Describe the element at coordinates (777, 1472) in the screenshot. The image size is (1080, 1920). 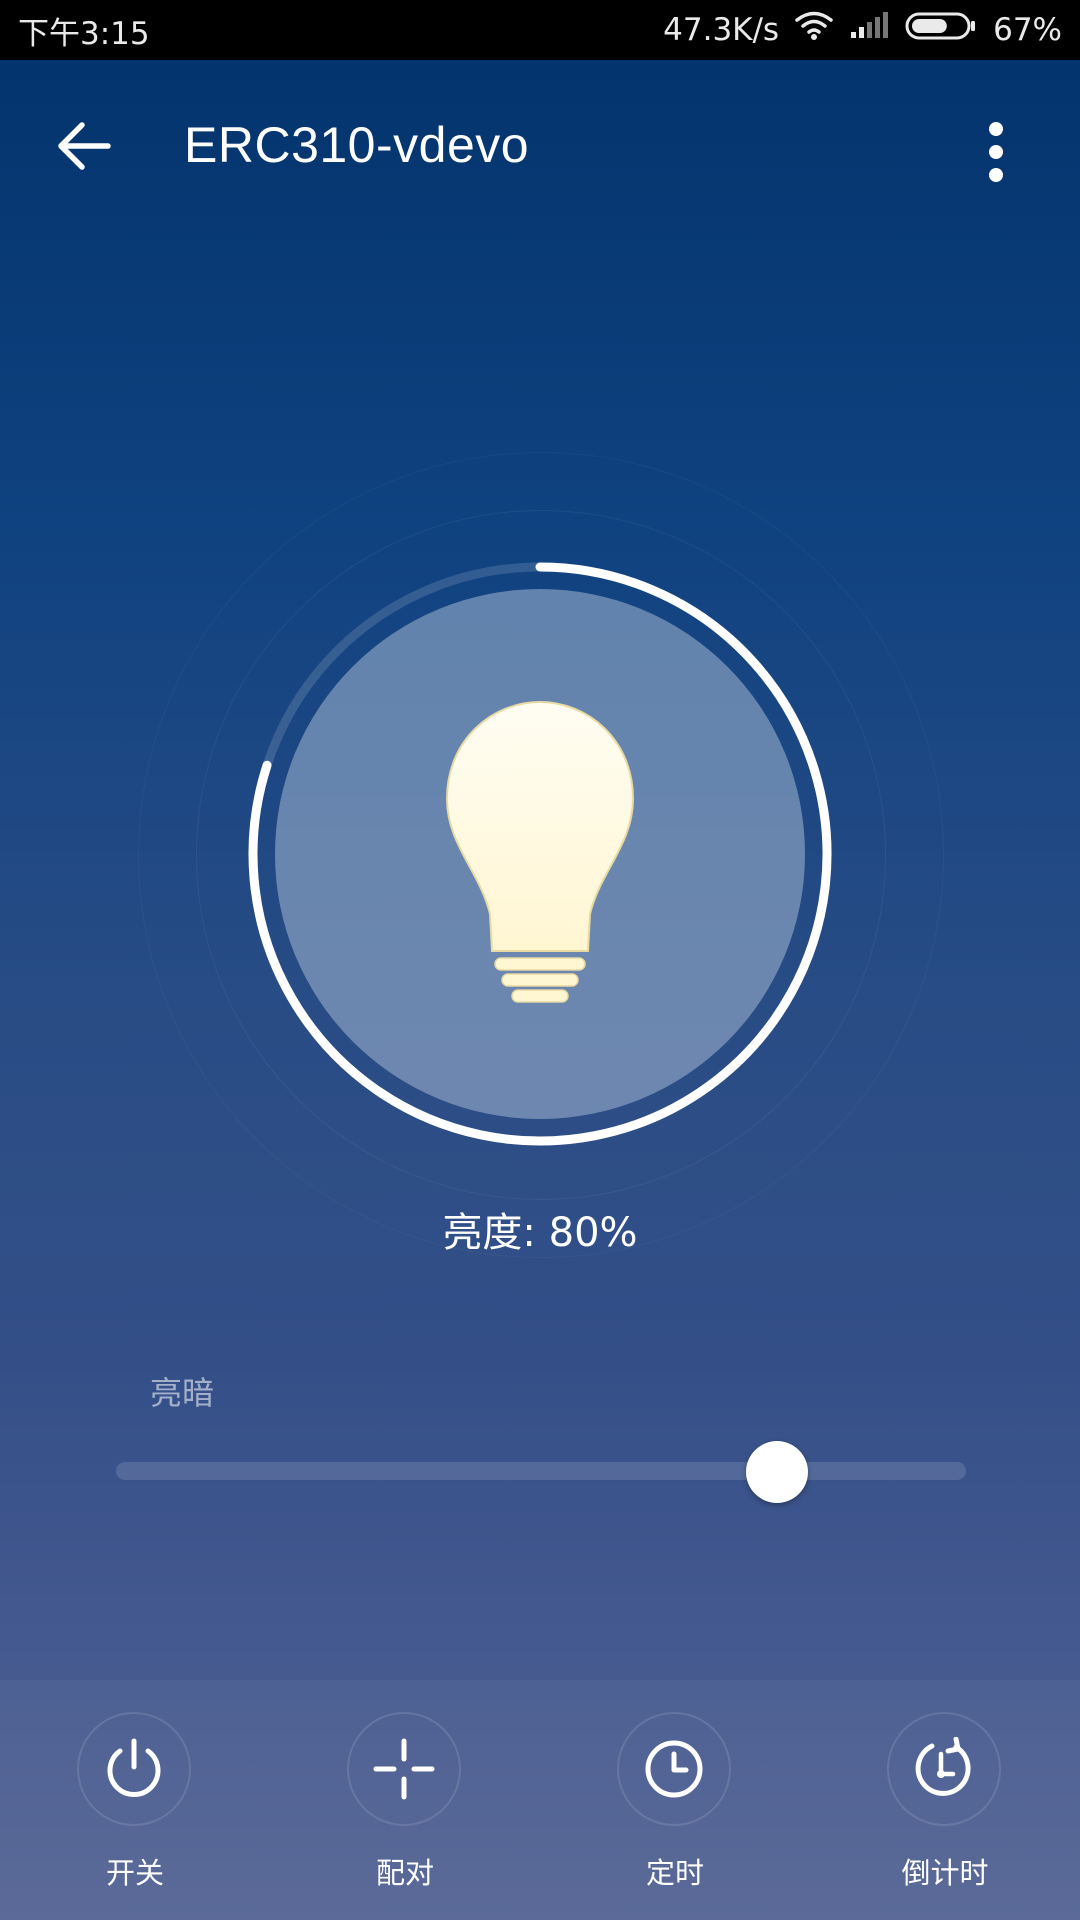
I see `brightness-slider-thumb` at that location.